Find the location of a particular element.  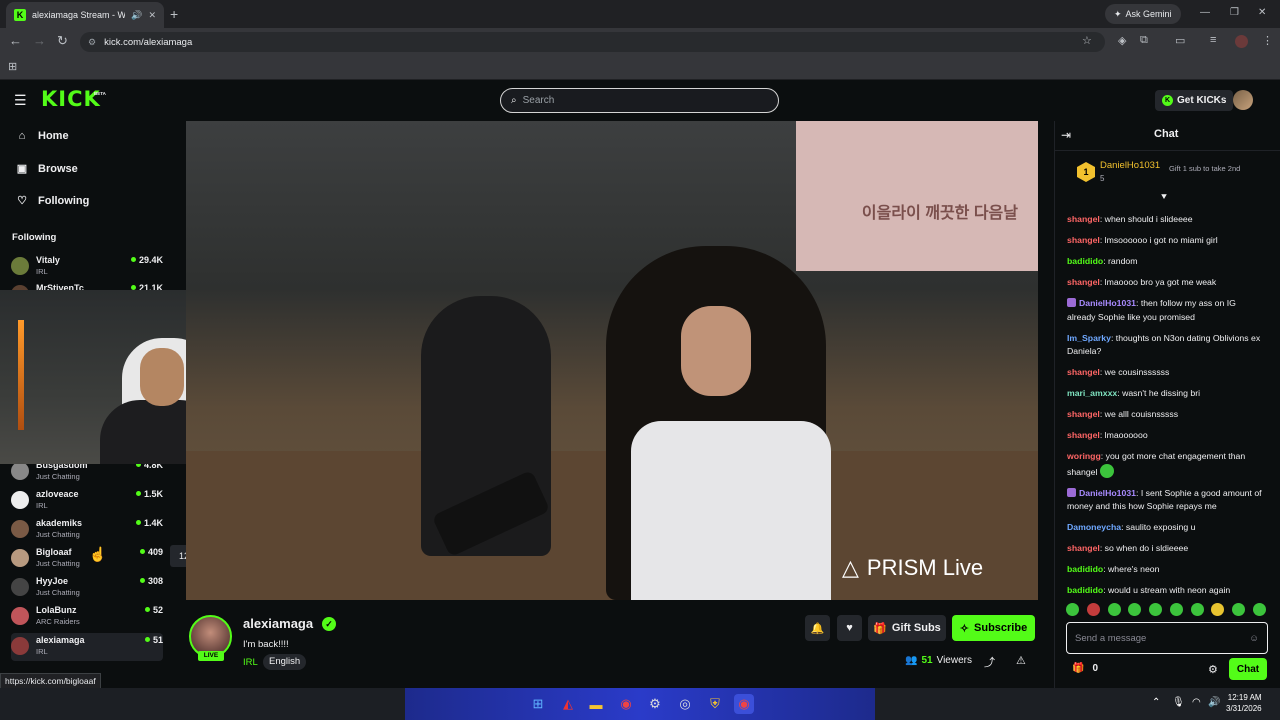

kicks-balance: 🎁 0 is located at coordinates (1085, 668).